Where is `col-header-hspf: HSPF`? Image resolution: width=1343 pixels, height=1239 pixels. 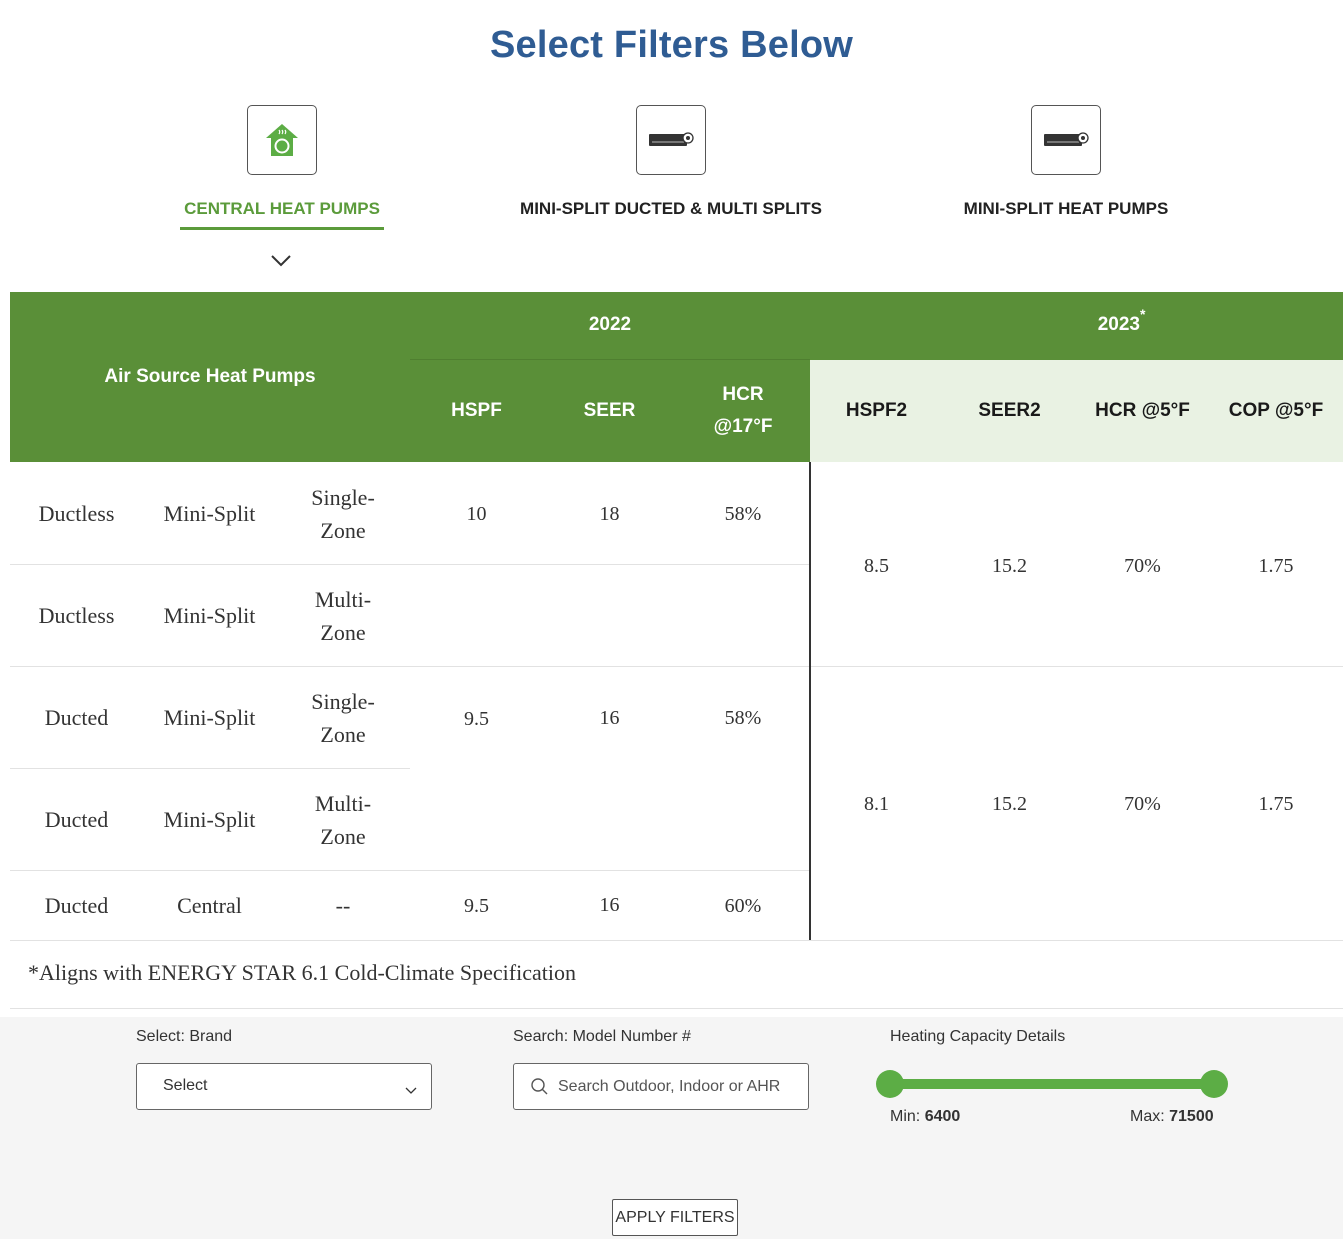 col-header-hspf: HSPF is located at coordinates (476, 410).